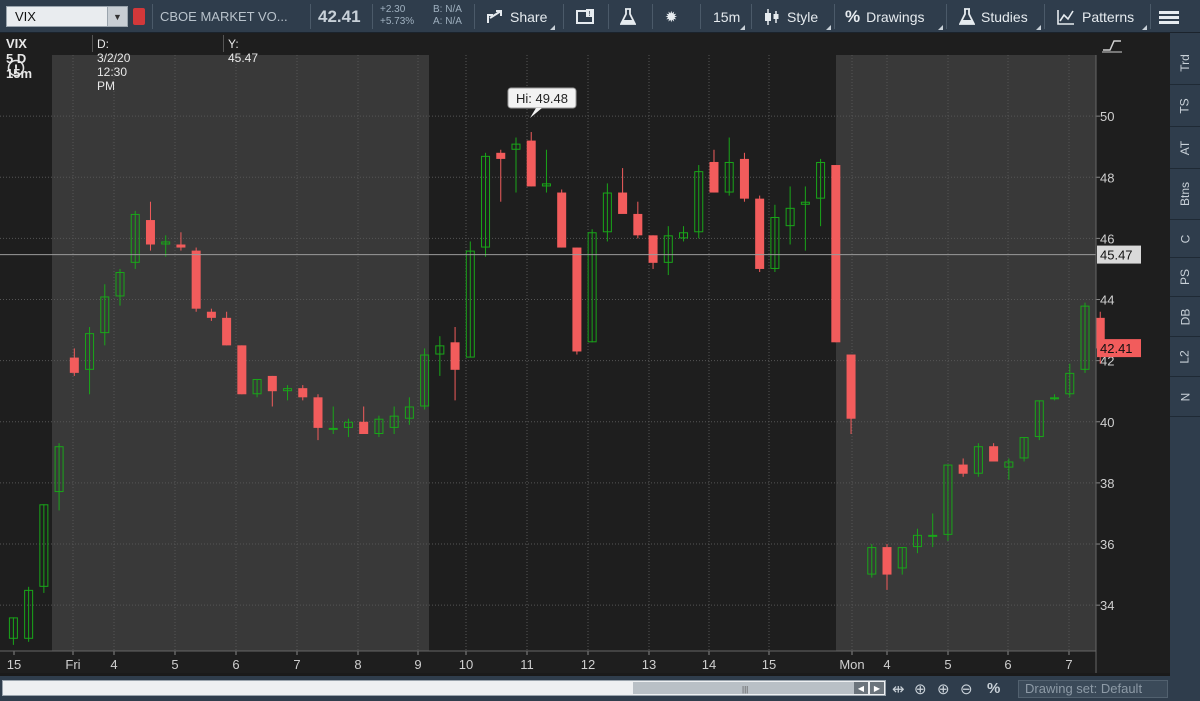 The width and height of the screenshot is (1200, 701). What do you see at coordinates (1185, 277) in the screenshot?
I see `sidebar-tab-ps: PS` at bounding box center [1185, 277].